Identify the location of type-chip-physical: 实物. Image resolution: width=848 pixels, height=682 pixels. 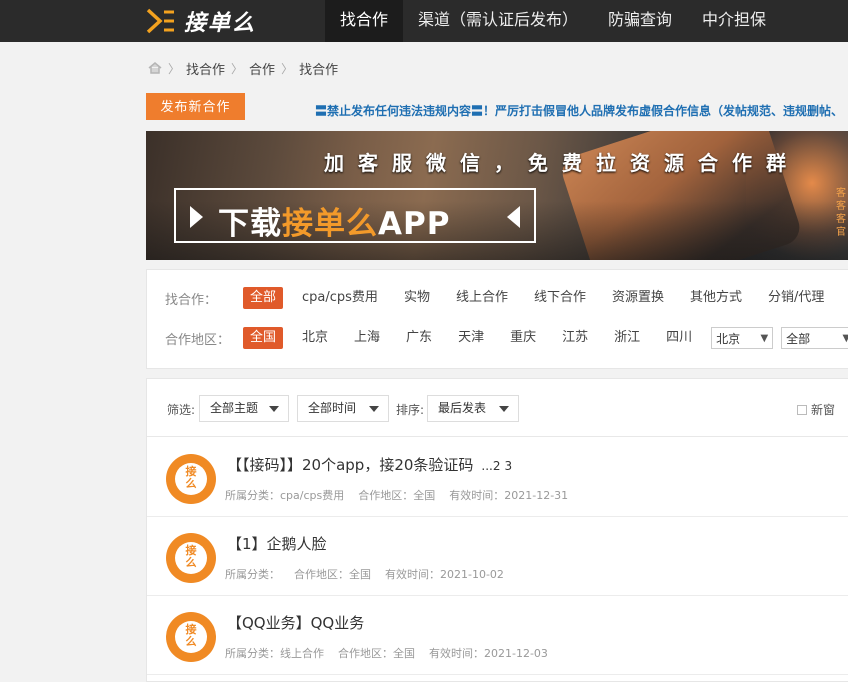
(417, 298).